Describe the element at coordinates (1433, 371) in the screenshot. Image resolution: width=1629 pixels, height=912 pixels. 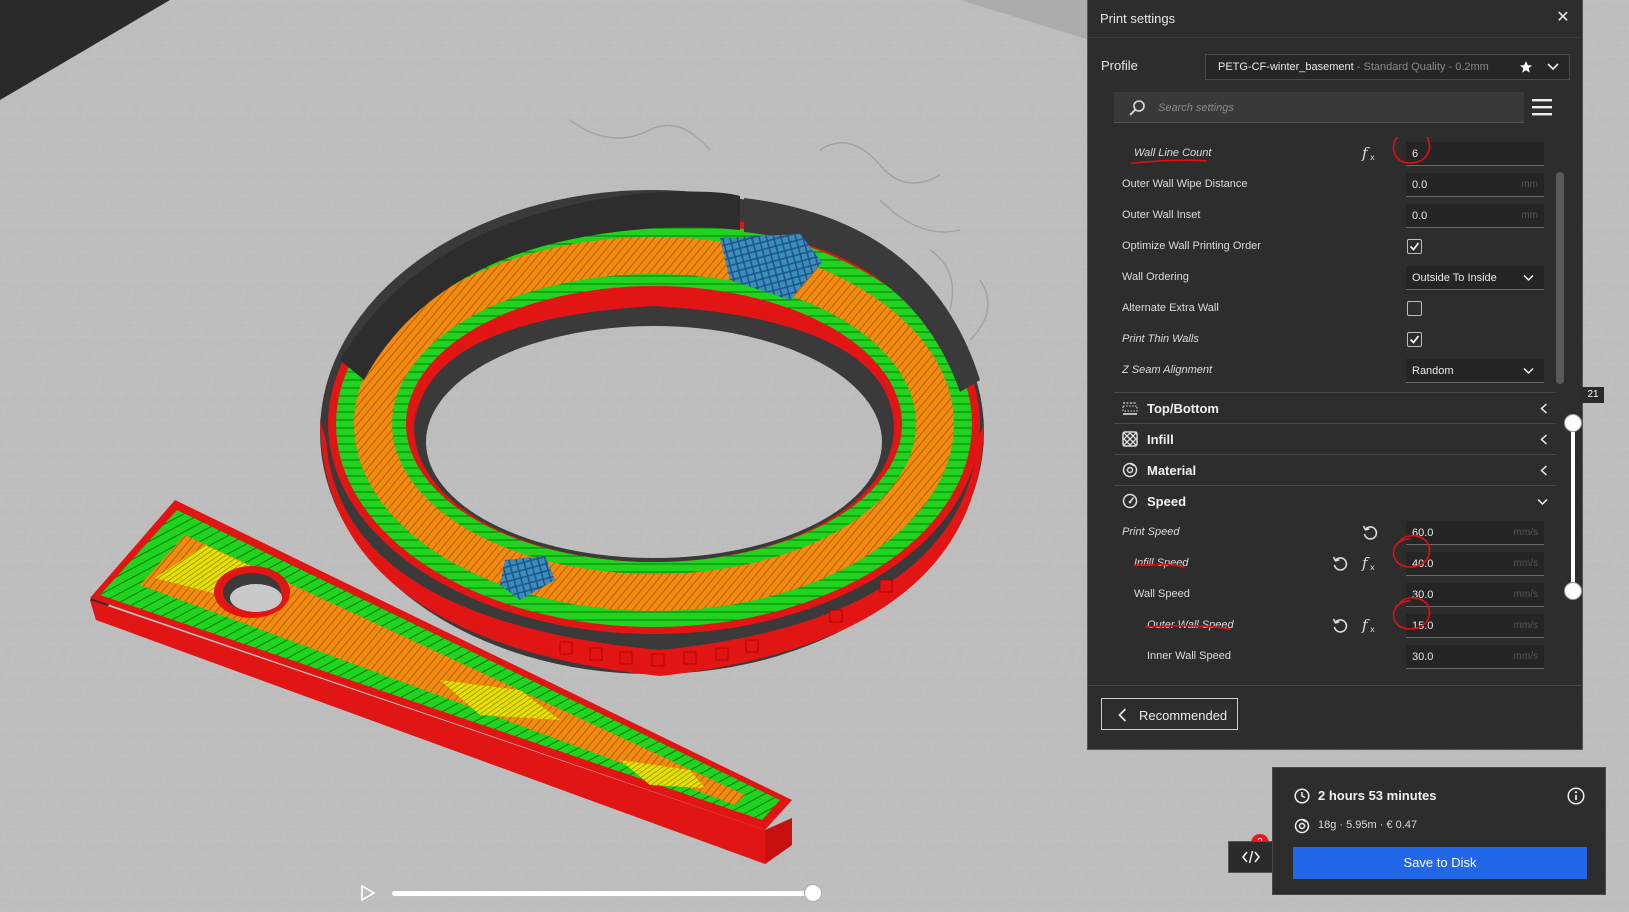
I see `z-seam-alignment-value: Random` at that location.